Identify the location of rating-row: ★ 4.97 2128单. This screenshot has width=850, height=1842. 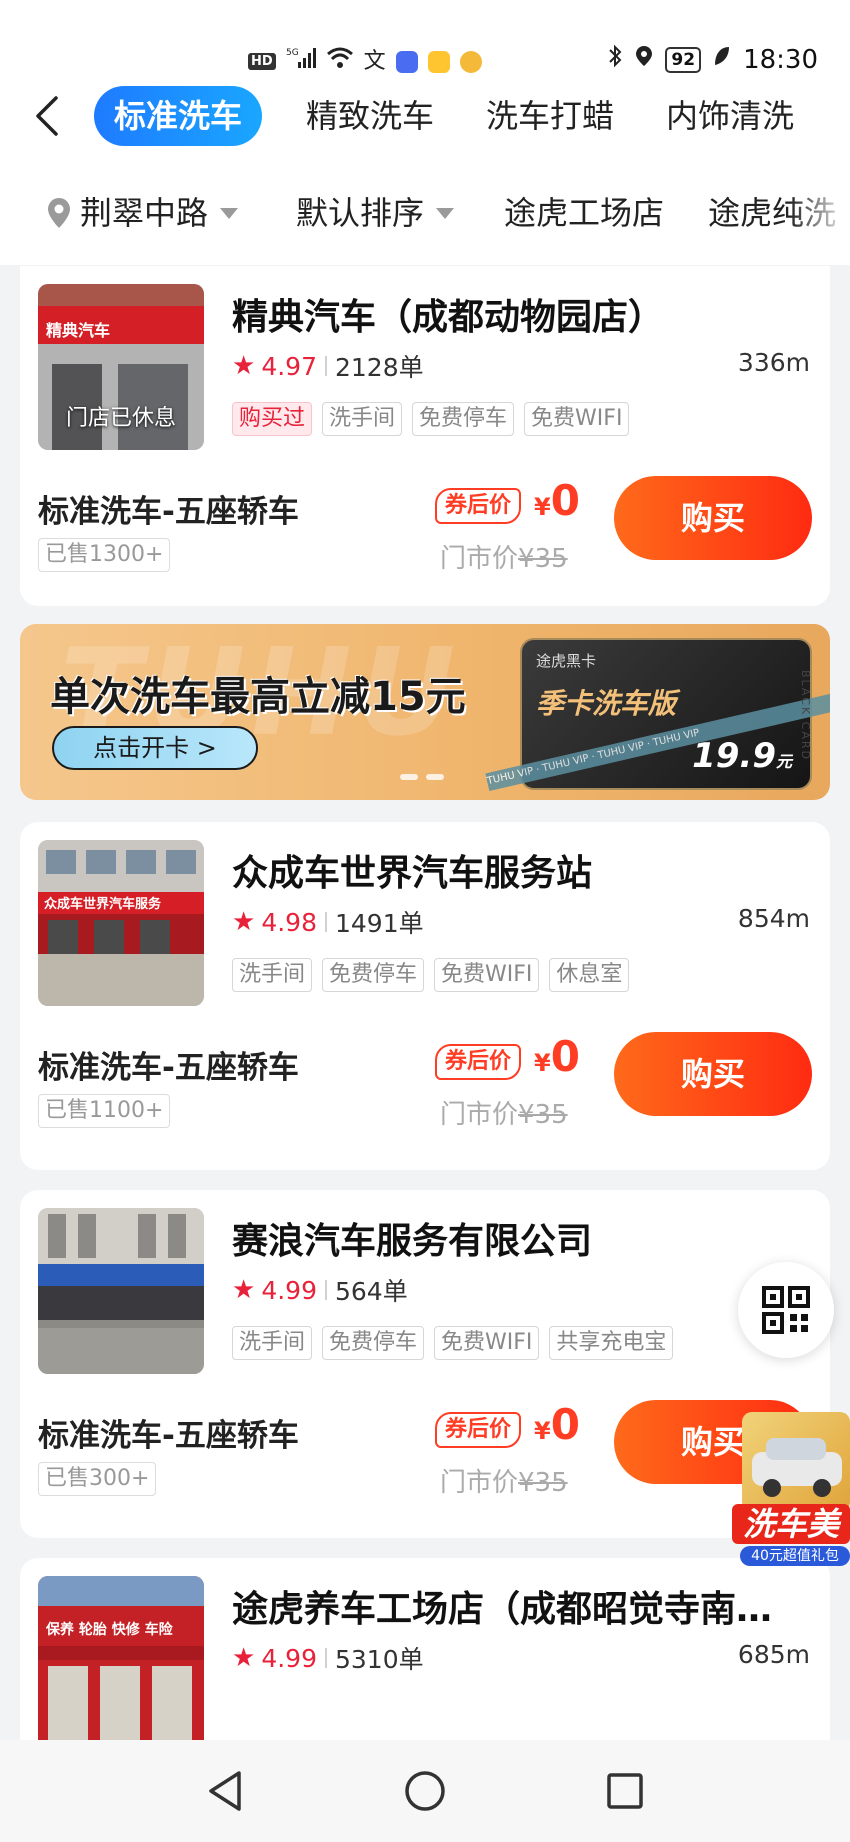
(328, 366).